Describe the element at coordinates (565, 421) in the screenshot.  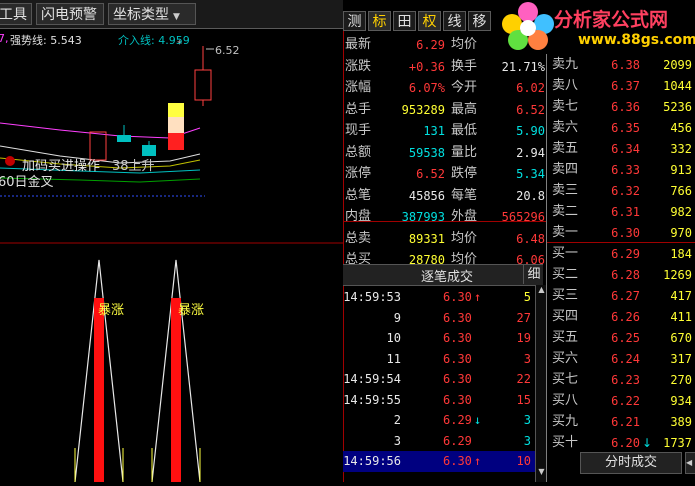
I see `level-name: 买九` at that location.